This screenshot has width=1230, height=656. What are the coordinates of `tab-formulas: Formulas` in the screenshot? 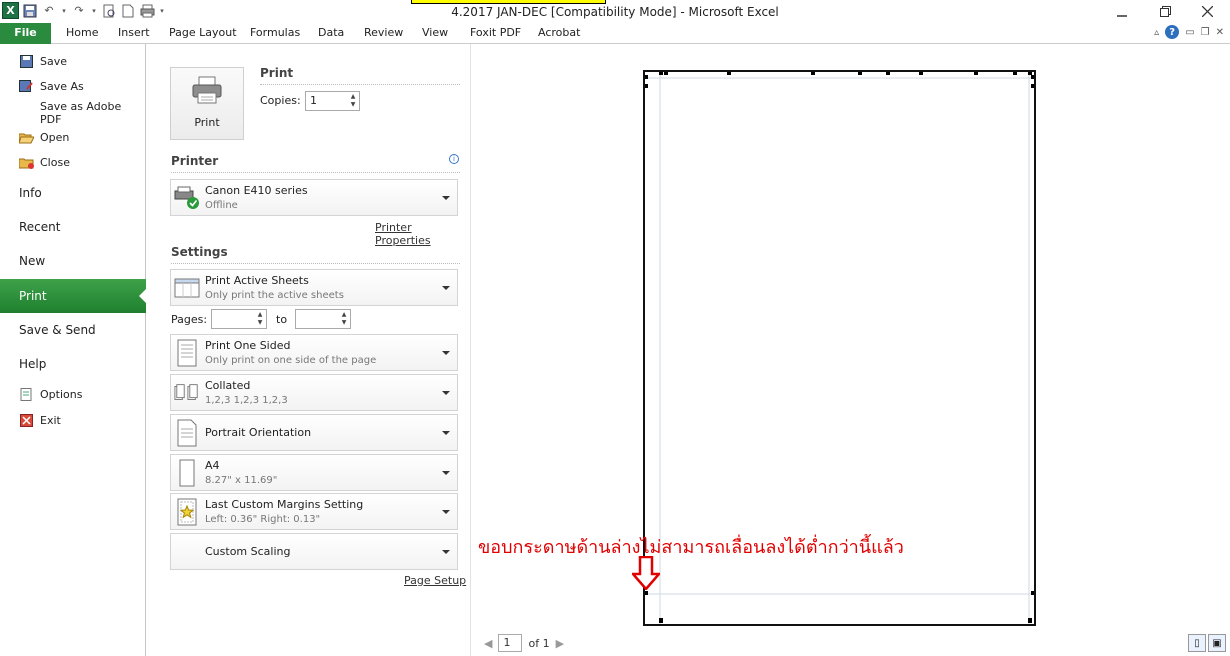 It's located at (275, 33).